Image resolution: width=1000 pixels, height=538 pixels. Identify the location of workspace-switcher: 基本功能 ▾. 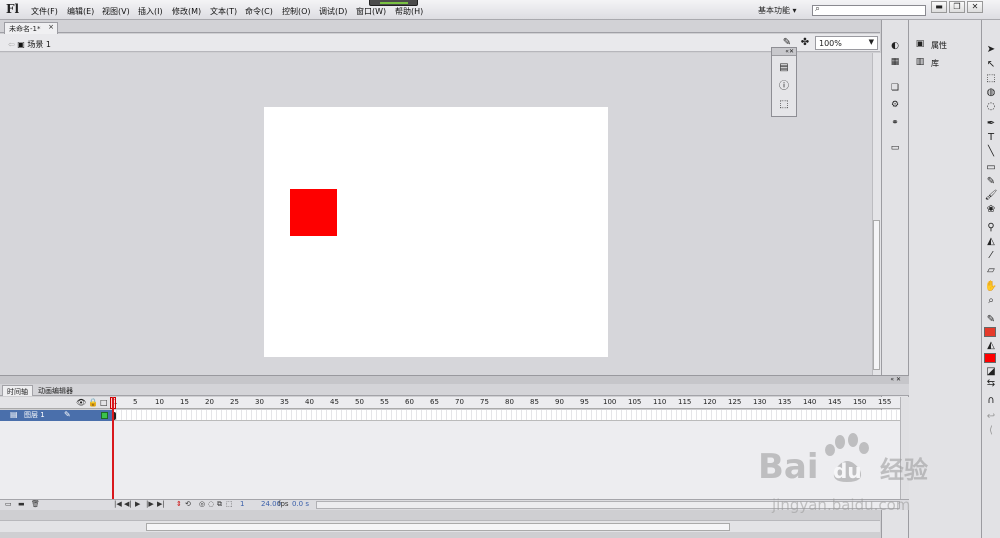
(777, 10).